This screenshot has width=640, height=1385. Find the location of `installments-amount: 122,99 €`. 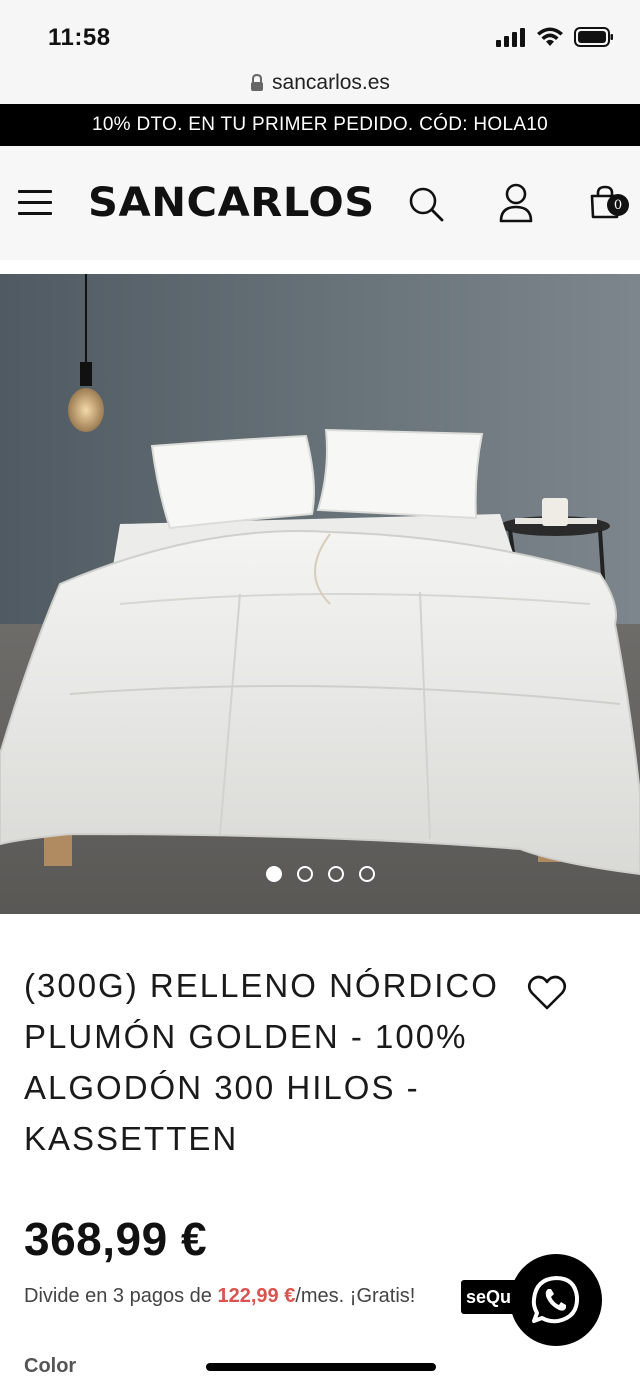

installments-amount: 122,99 € is located at coordinates (256, 1296).